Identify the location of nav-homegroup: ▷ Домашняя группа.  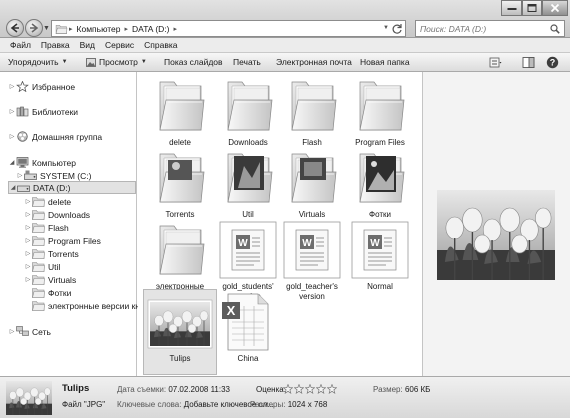
(55, 136).